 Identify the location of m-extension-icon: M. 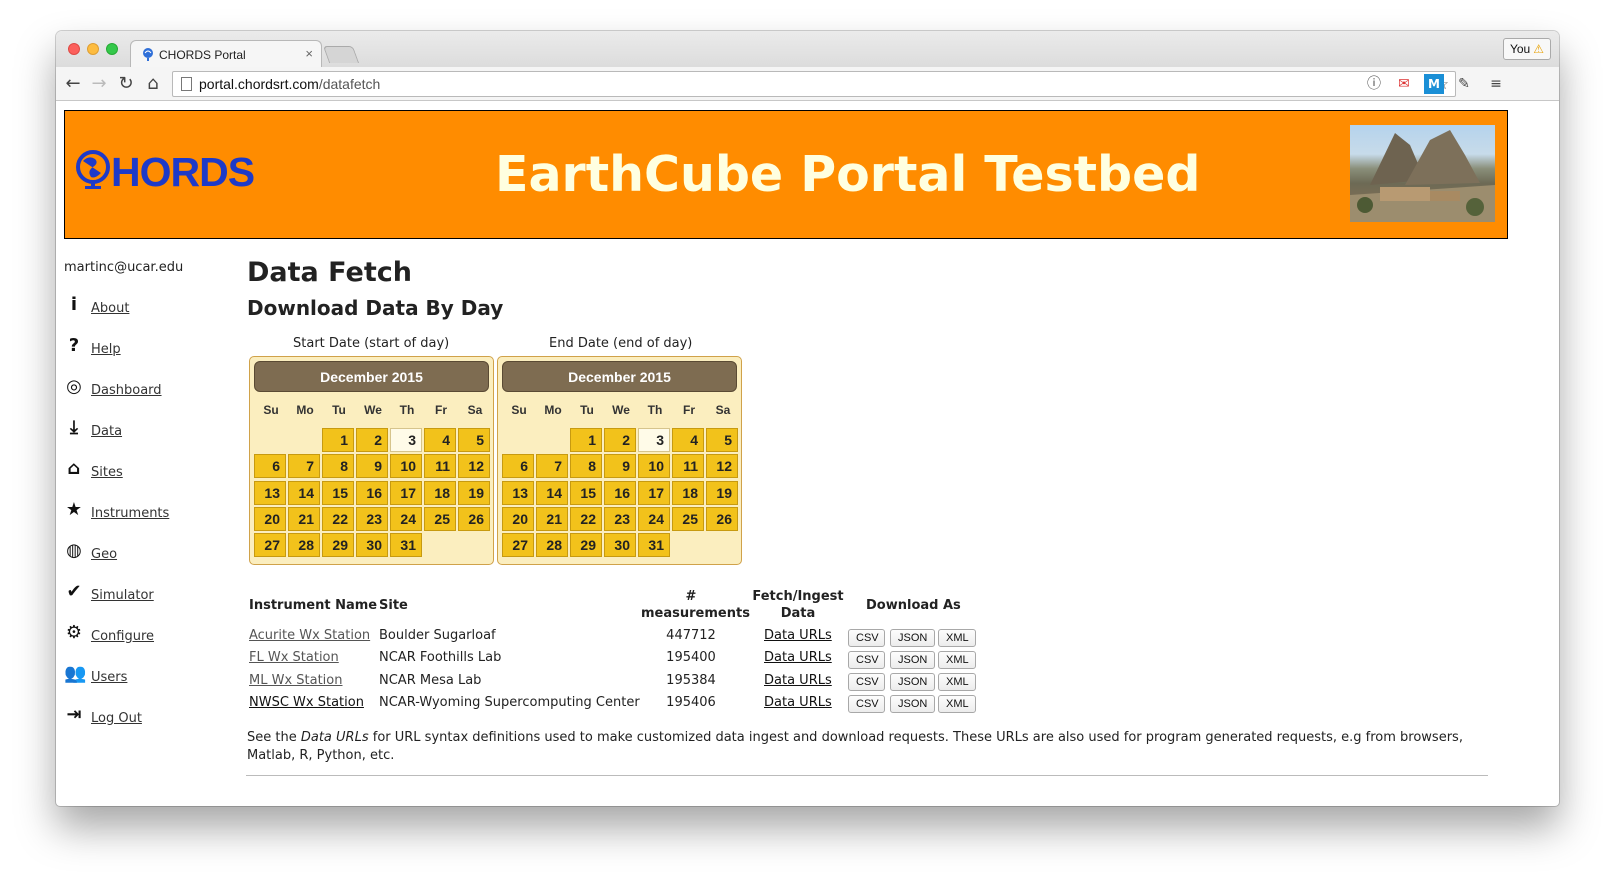
(1434, 84).